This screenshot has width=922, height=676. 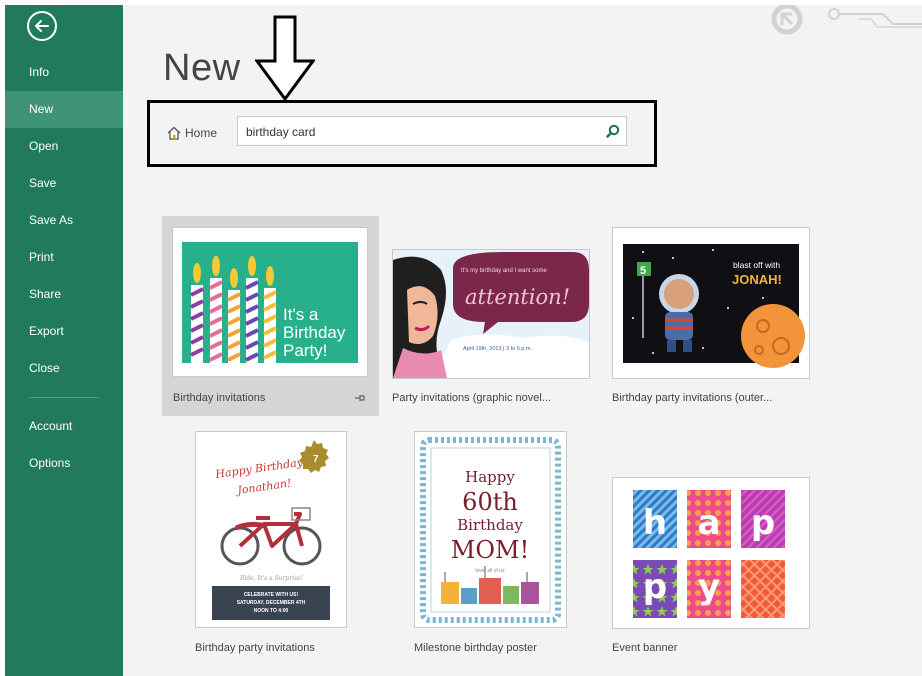 What do you see at coordinates (64, 146) in the screenshot?
I see `nav-open: Open` at bounding box center [64, 146].